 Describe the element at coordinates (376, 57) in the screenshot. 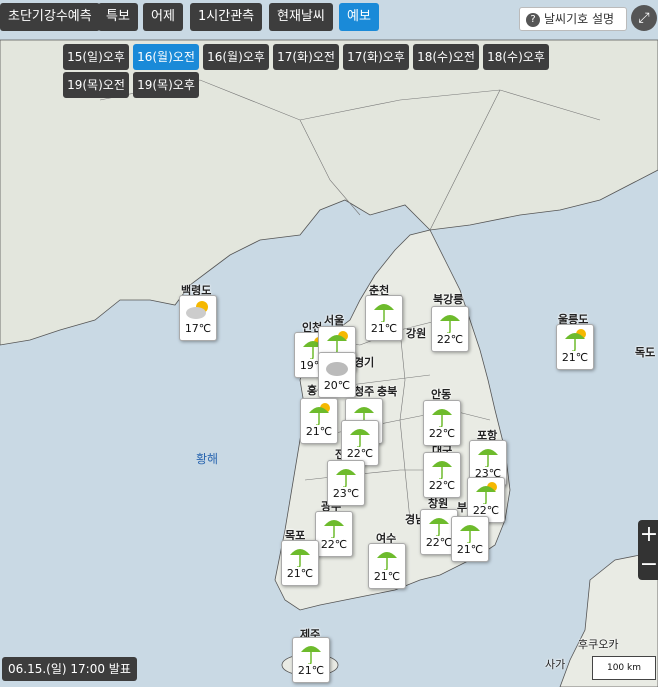

I see `date-tab-4: 17(화)오후` at that location.